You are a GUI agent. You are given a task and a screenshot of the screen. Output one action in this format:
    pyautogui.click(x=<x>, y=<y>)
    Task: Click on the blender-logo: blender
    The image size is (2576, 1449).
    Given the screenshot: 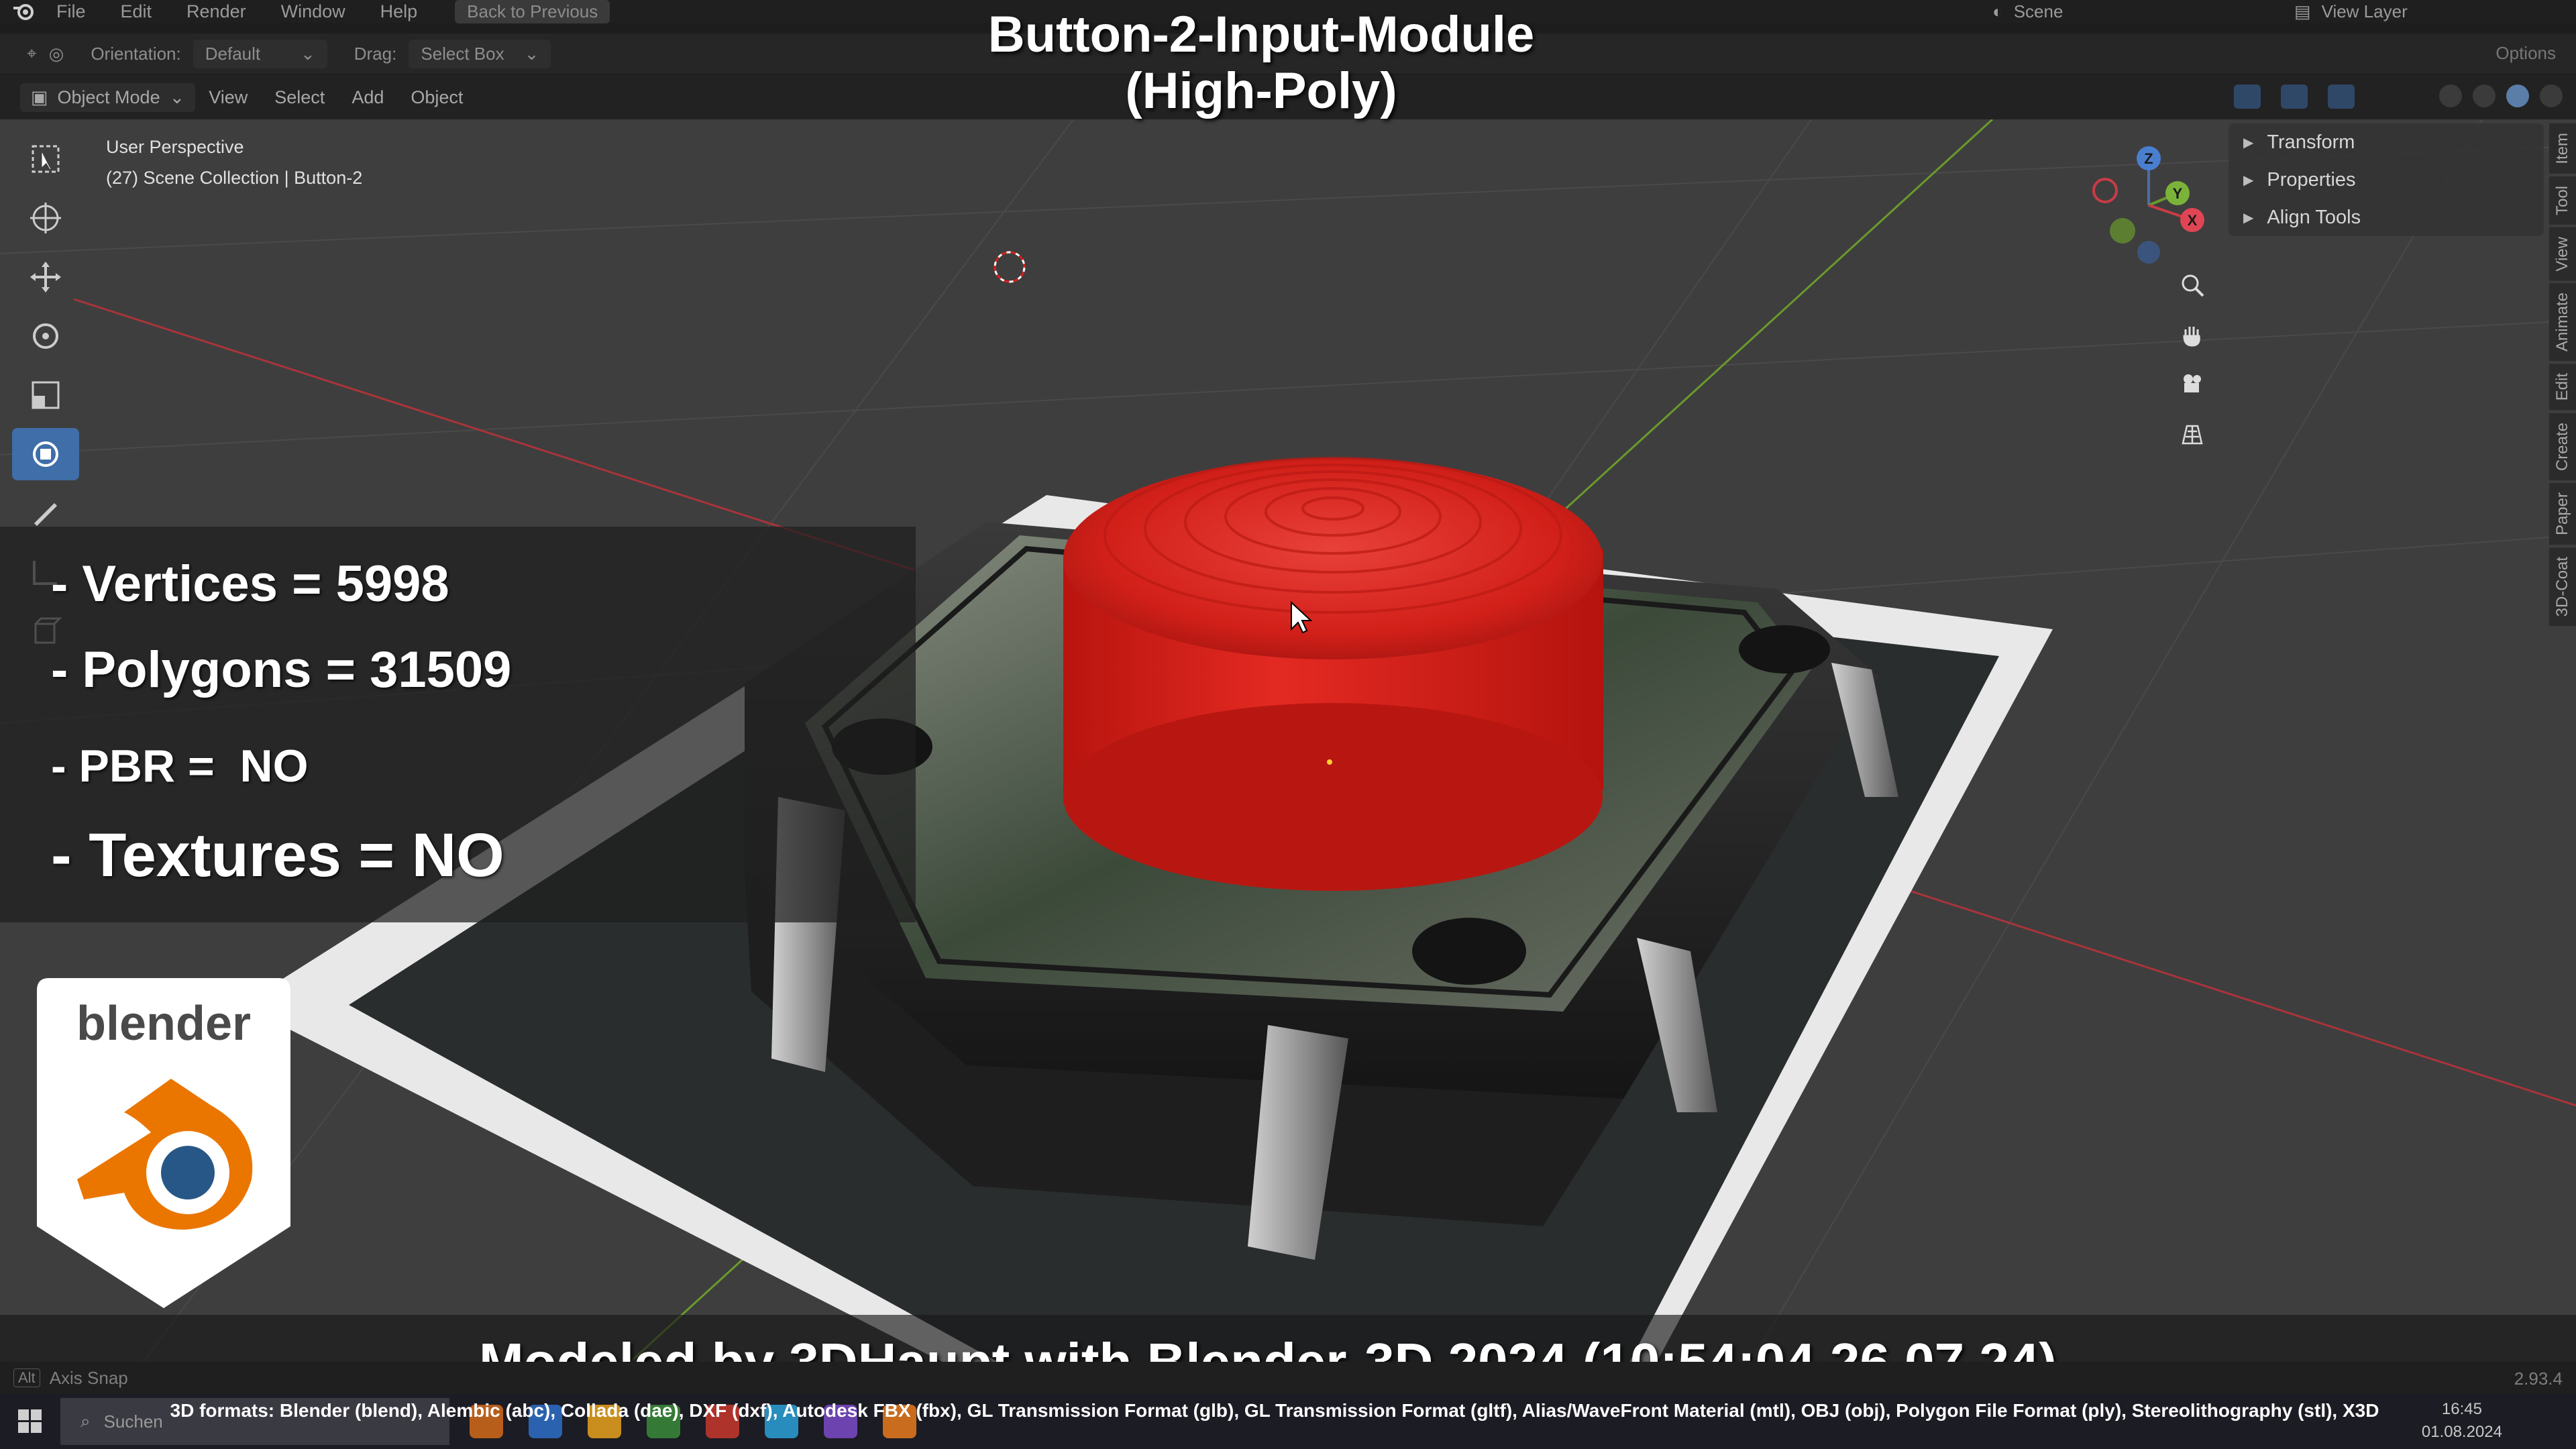 What is the action you would take?
    pyautogui.click(x=163, y=1143)
    